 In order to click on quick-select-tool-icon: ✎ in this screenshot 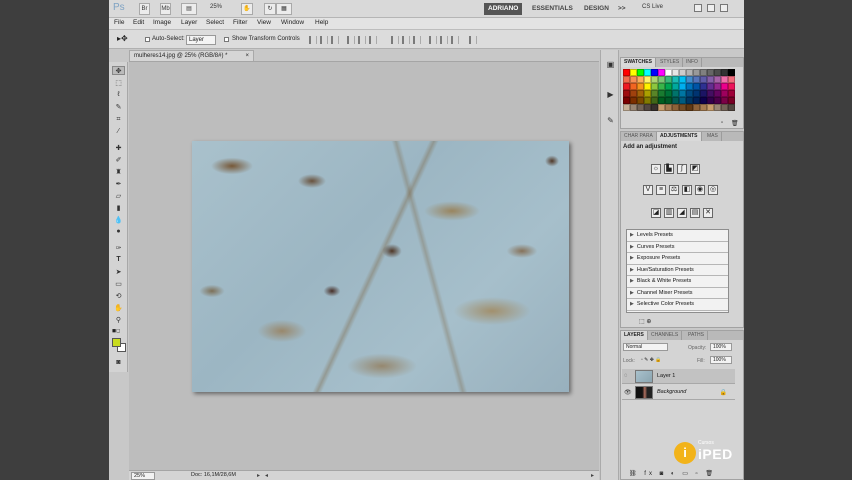, I will do `click(118, 106)`.